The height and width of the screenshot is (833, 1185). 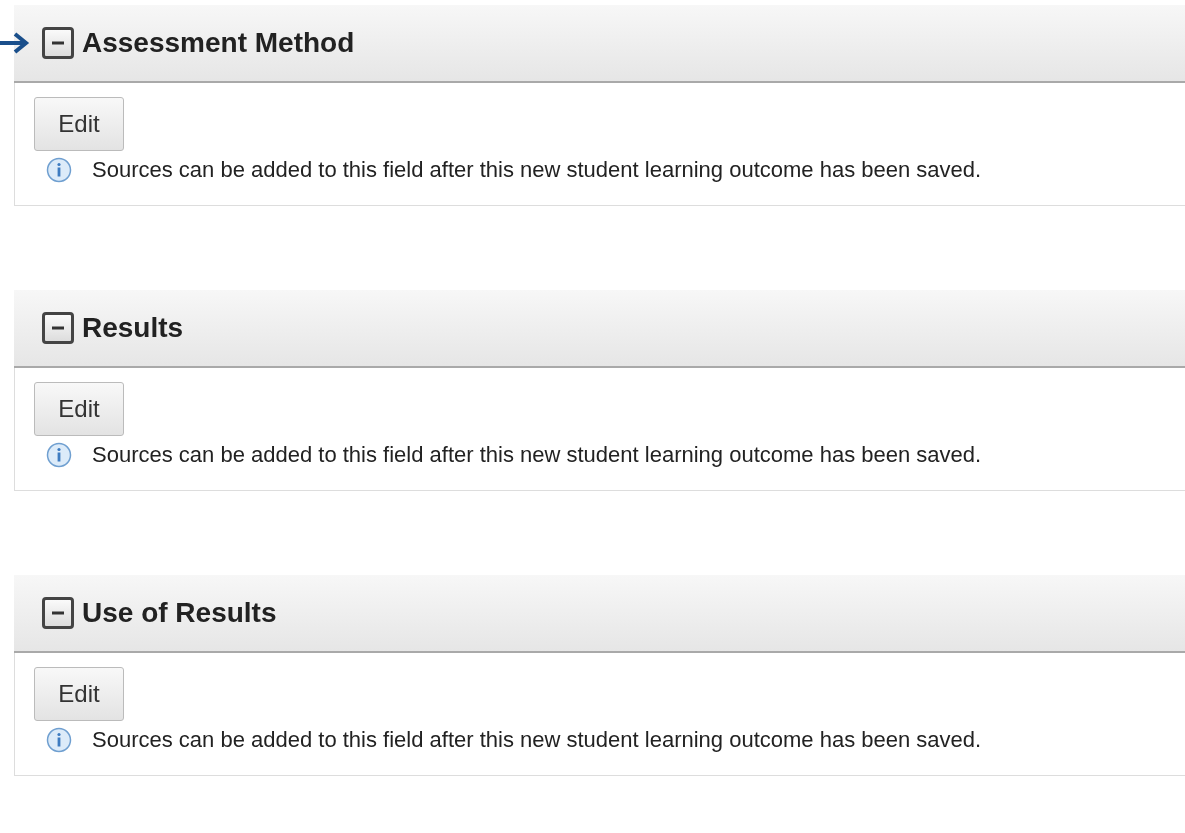 I want to click on section-title: Assessment Method, so click(x=218, y=43).